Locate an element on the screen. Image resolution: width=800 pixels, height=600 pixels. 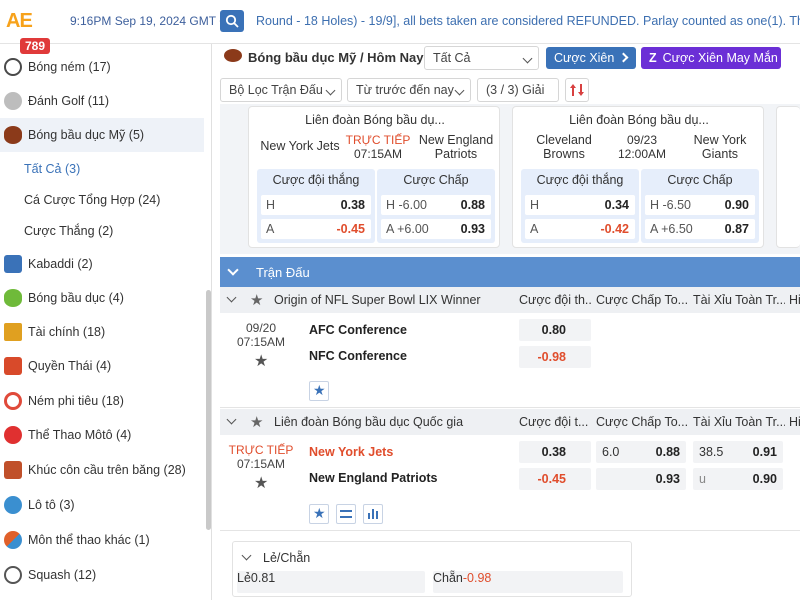
odds-value: 0.38 is located at coordinates (553, 452).